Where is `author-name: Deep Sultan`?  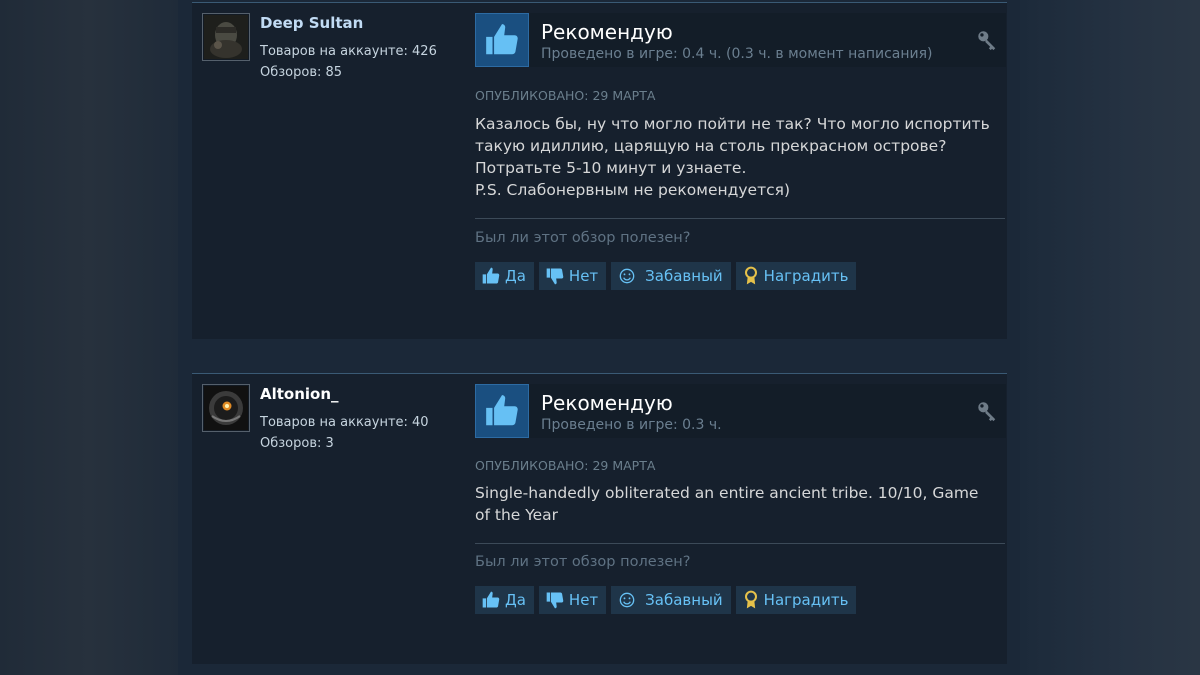
author-name: Deep Sultan is located at coordinates (311, 23).